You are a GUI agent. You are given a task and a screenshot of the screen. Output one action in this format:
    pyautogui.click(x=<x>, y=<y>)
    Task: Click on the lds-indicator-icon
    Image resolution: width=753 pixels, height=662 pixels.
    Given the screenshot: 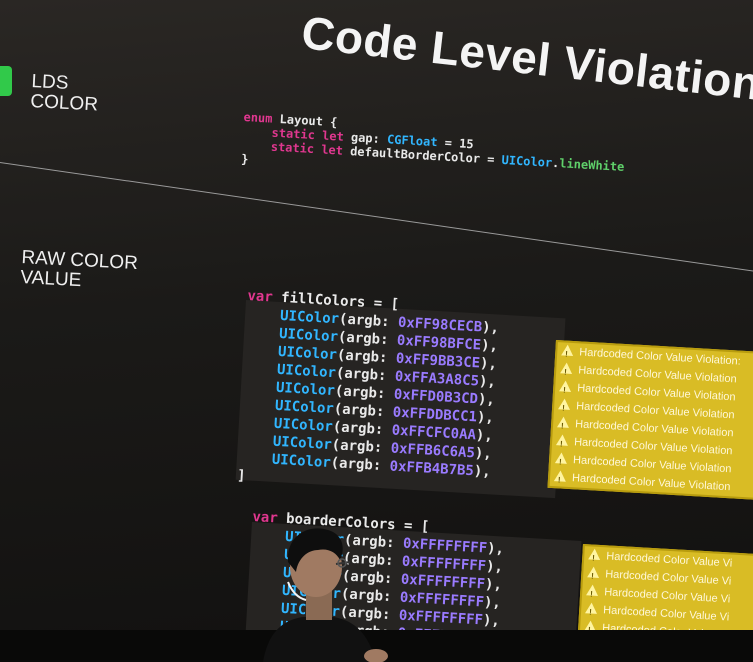 What is the action you would take?
    pyautogui.click(x=6, y=81)
    